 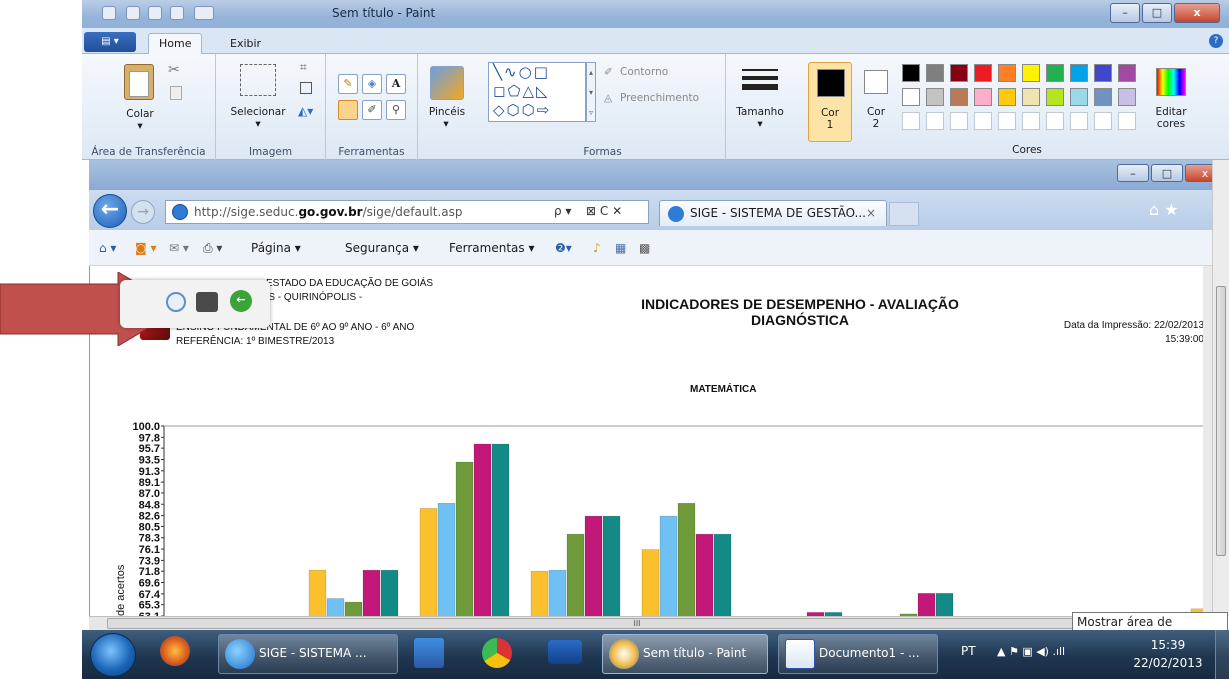 I want to click on back-report-icon: ←, so click(x=241, y=301).